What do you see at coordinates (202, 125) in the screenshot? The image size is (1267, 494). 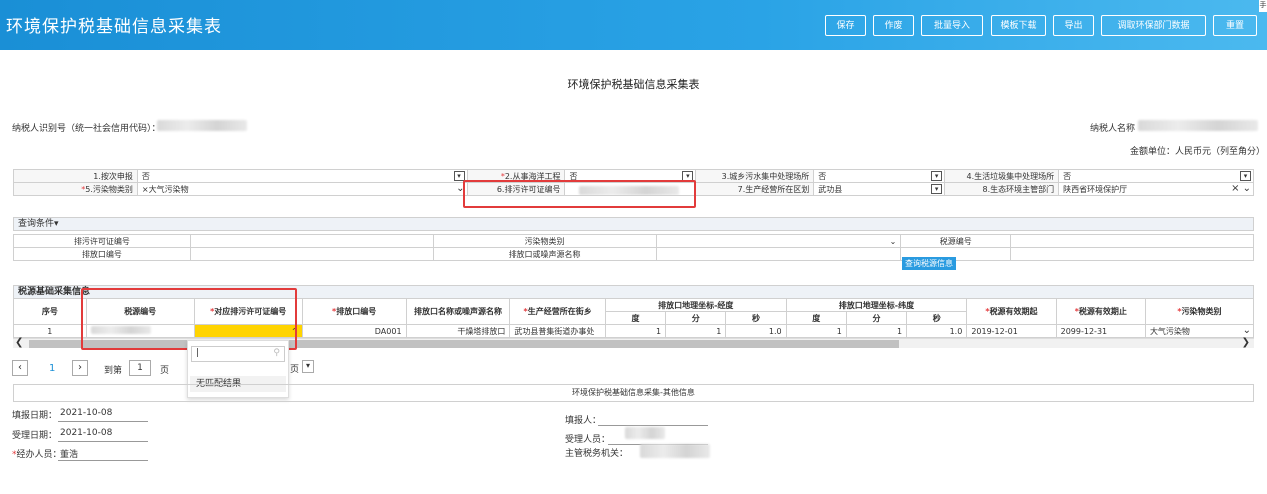 I see `taxpayer-id-redacted` at bounding box center [202, 125].